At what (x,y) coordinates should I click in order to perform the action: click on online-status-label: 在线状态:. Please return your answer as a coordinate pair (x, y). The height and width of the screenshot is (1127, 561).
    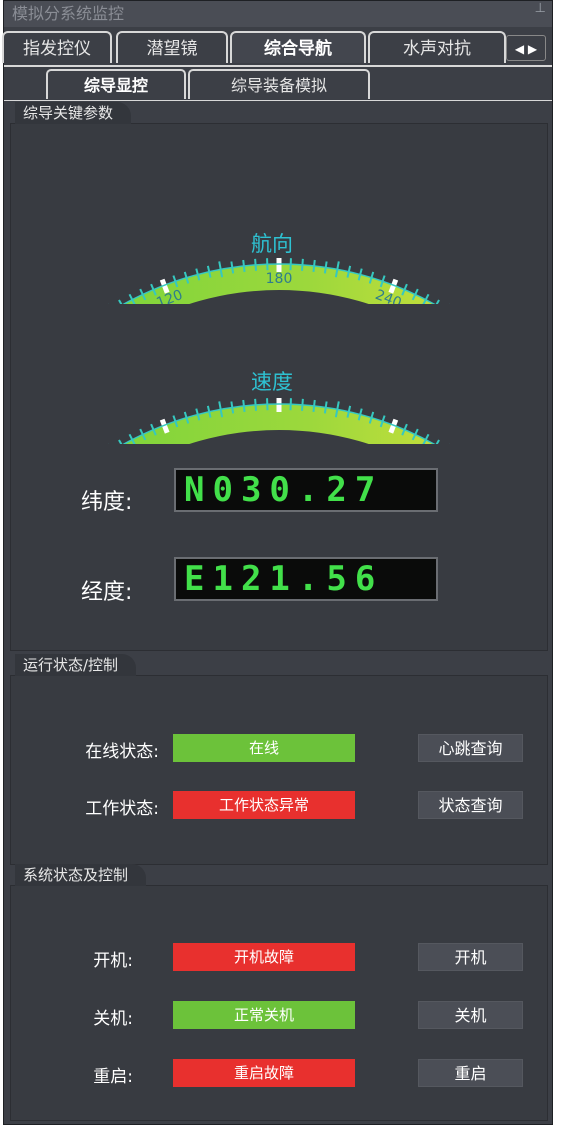
    Looking at the image, I should click on (122, 752).